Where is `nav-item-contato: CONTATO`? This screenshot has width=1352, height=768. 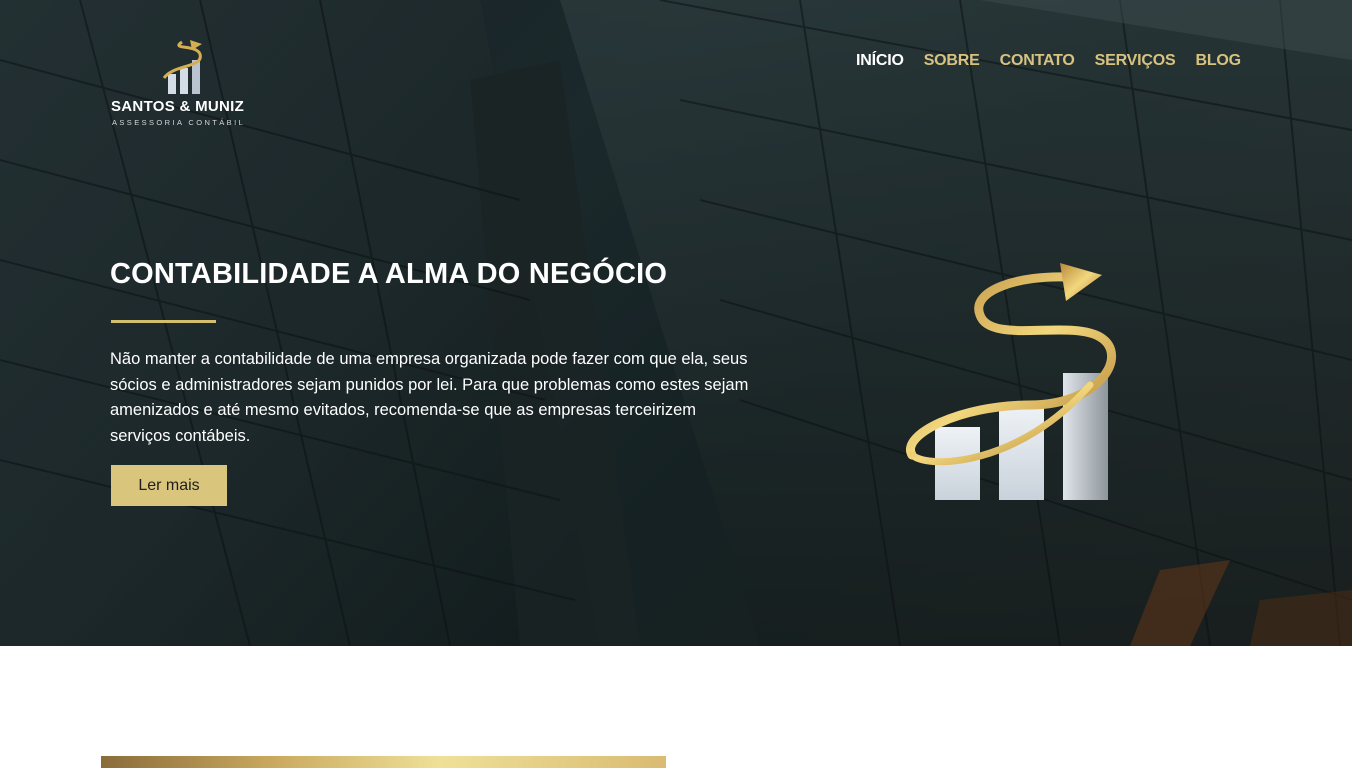
nav-item-contato: CONTATO is located at coordinates (1037, 61).